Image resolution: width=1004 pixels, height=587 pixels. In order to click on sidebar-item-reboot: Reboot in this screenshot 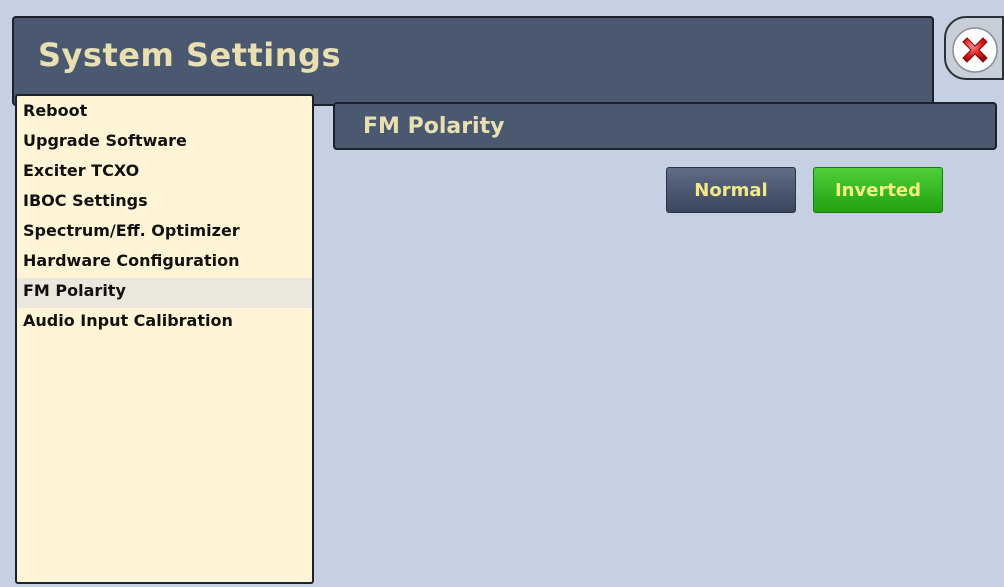, I will do `click(164, 113)`.